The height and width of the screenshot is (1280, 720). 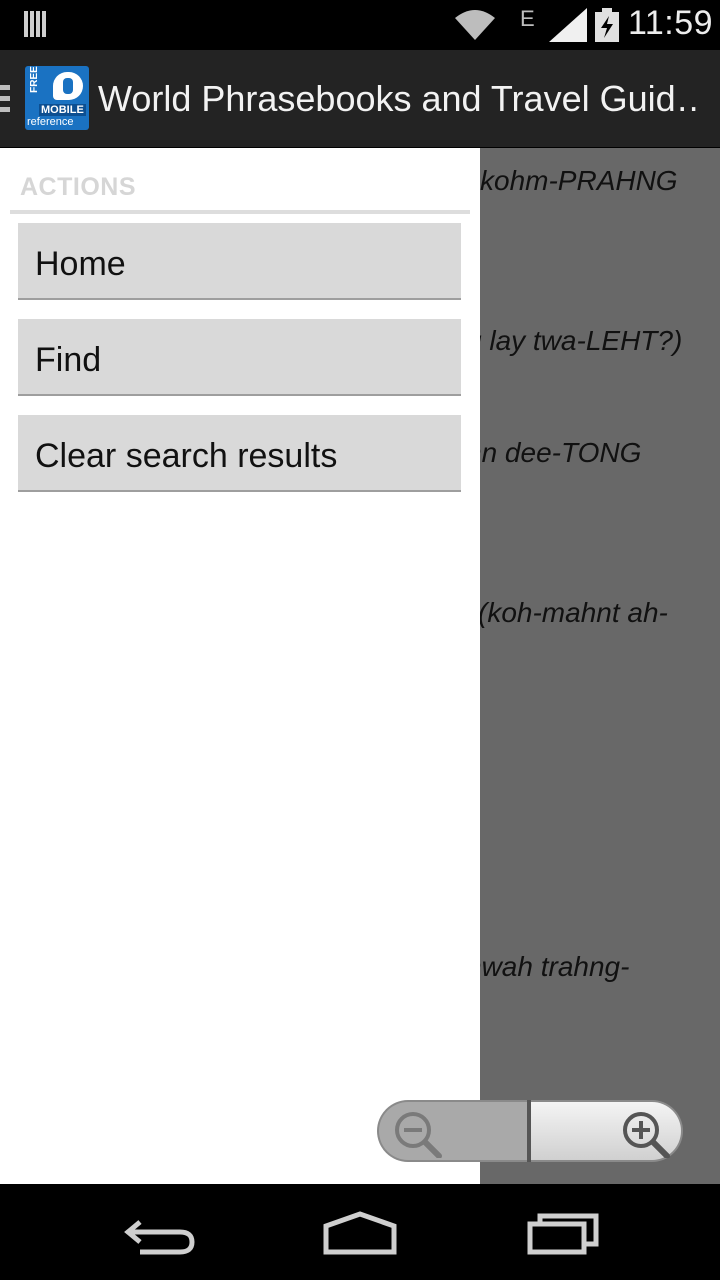 What do you see at coordinates (554, 452) in the screenshot?
I see `background-text-line: hn dee-TONG` at bounding box center [554, 452].